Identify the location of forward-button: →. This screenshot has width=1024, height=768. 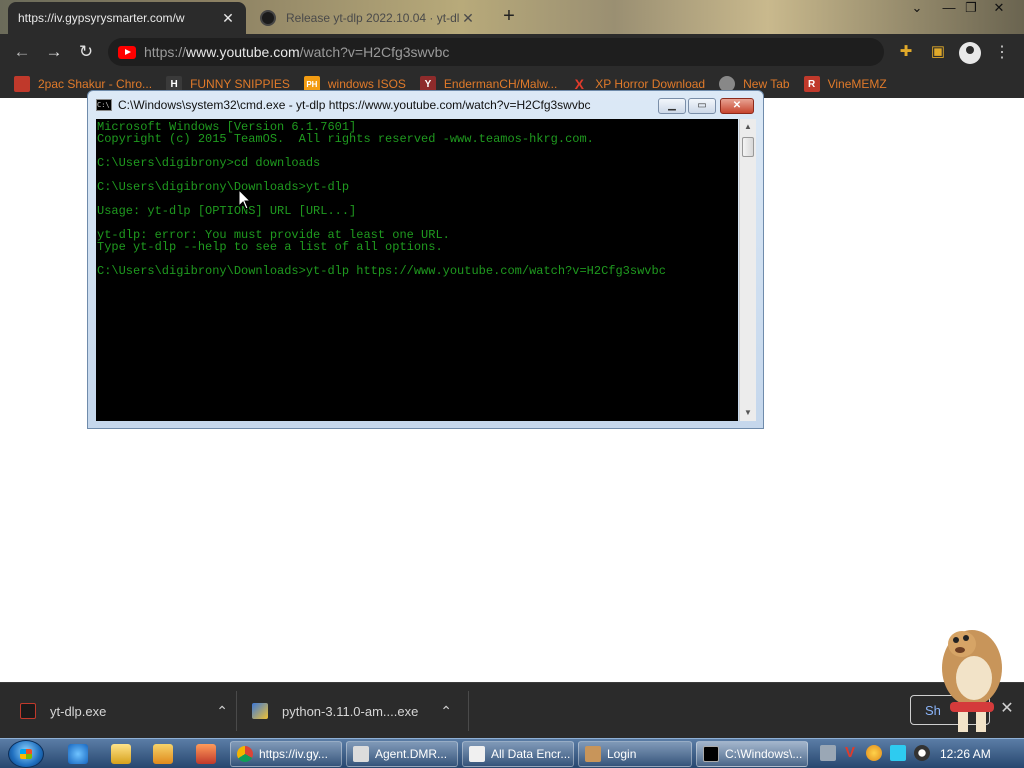
(54, 52).